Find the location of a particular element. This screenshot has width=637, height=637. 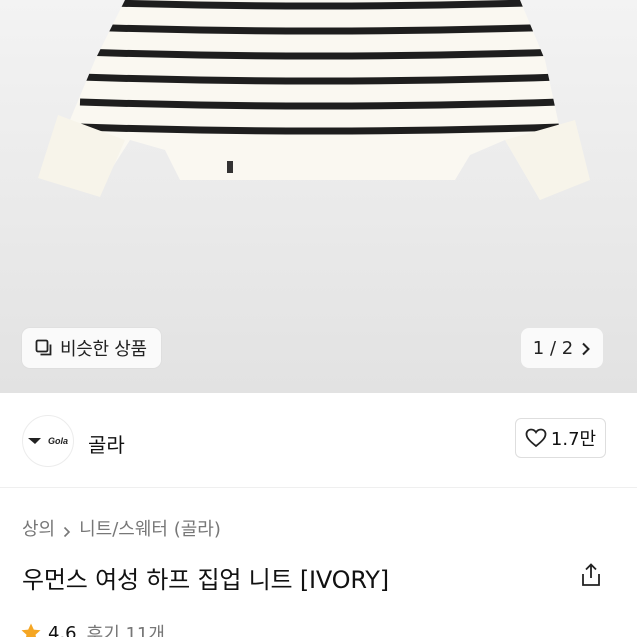

breadcrumb: 상의 니트/스웨터 (골라) is located at coordinates (121, 528).